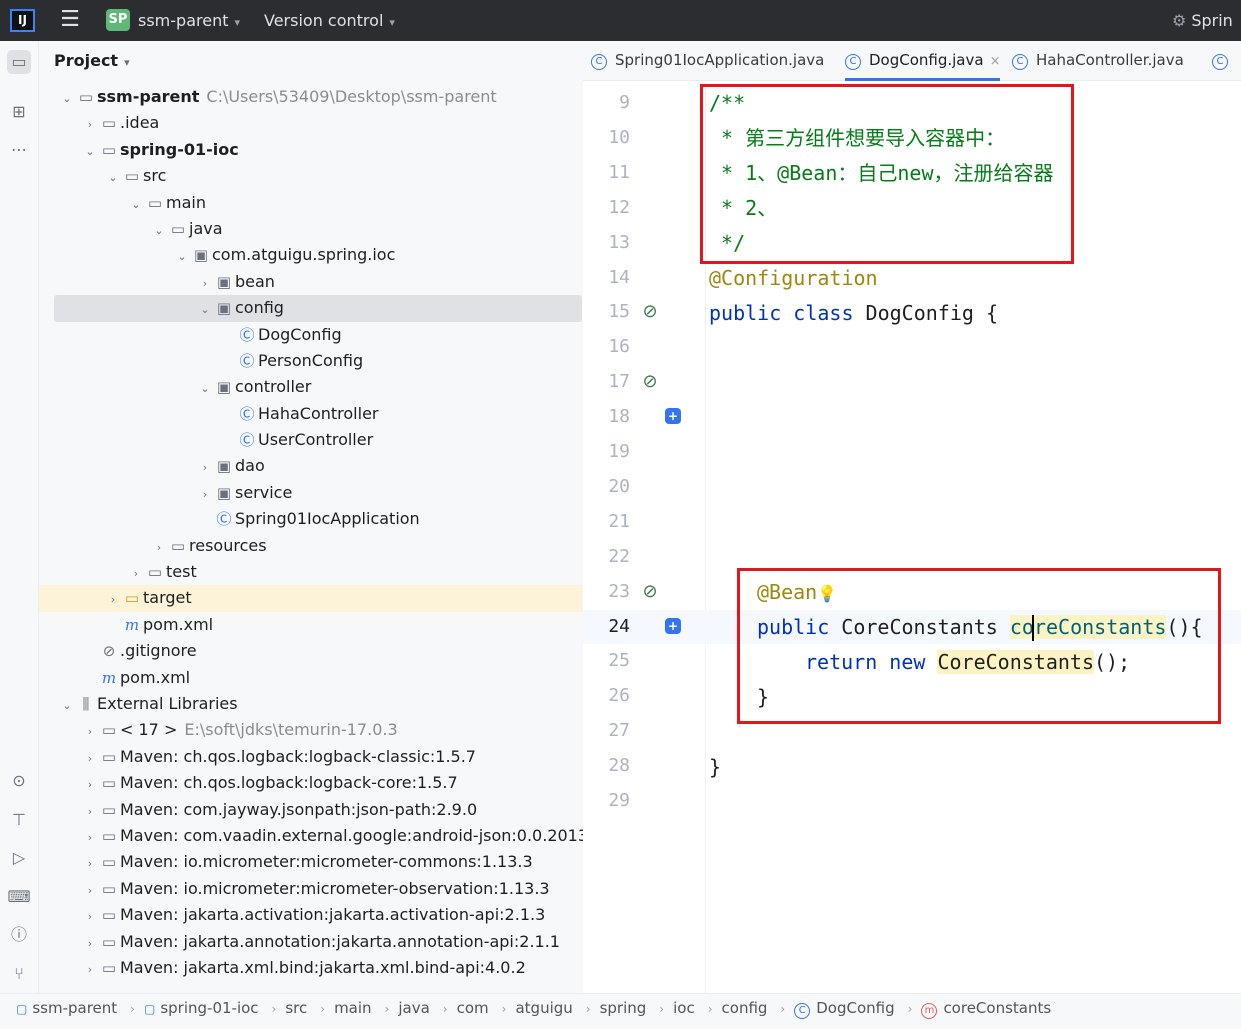 The height and width of the screenshot is (1029, 1241). What do you see at coordinates (684, 1008) in the screenshot?
I see `breadcrumb-item: ioc` at bounding box center [684, 1008].